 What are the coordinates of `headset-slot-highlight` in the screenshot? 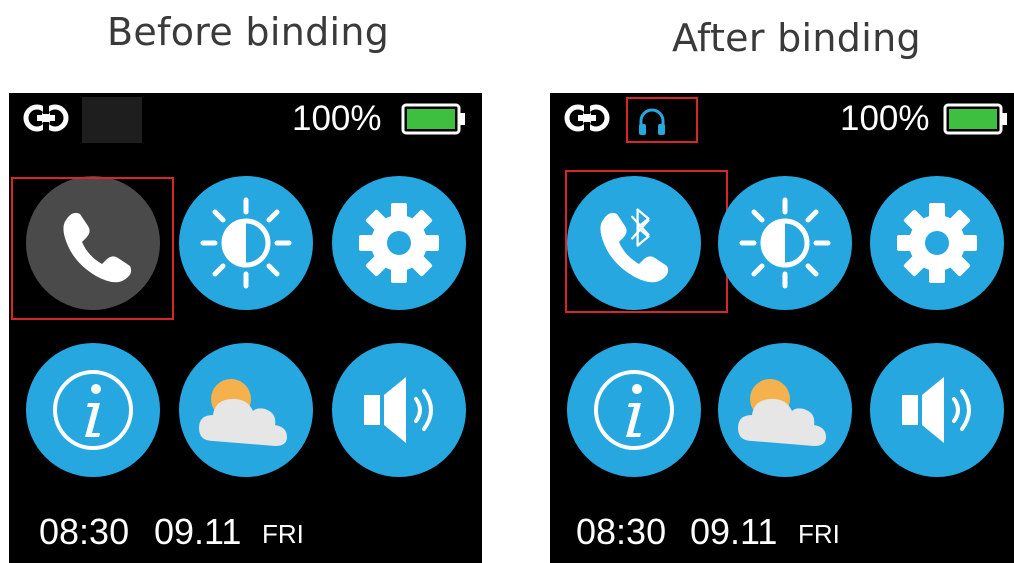 It's located at (662, 120).